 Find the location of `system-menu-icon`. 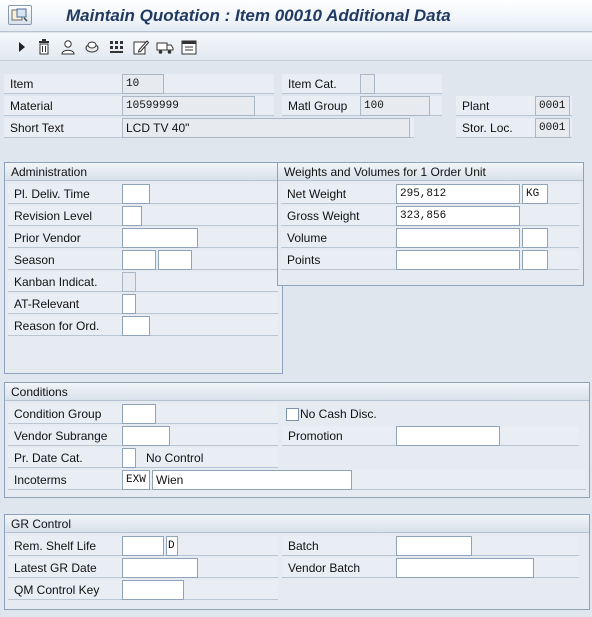

system-menu-icon is located at coordinates (20, 15).